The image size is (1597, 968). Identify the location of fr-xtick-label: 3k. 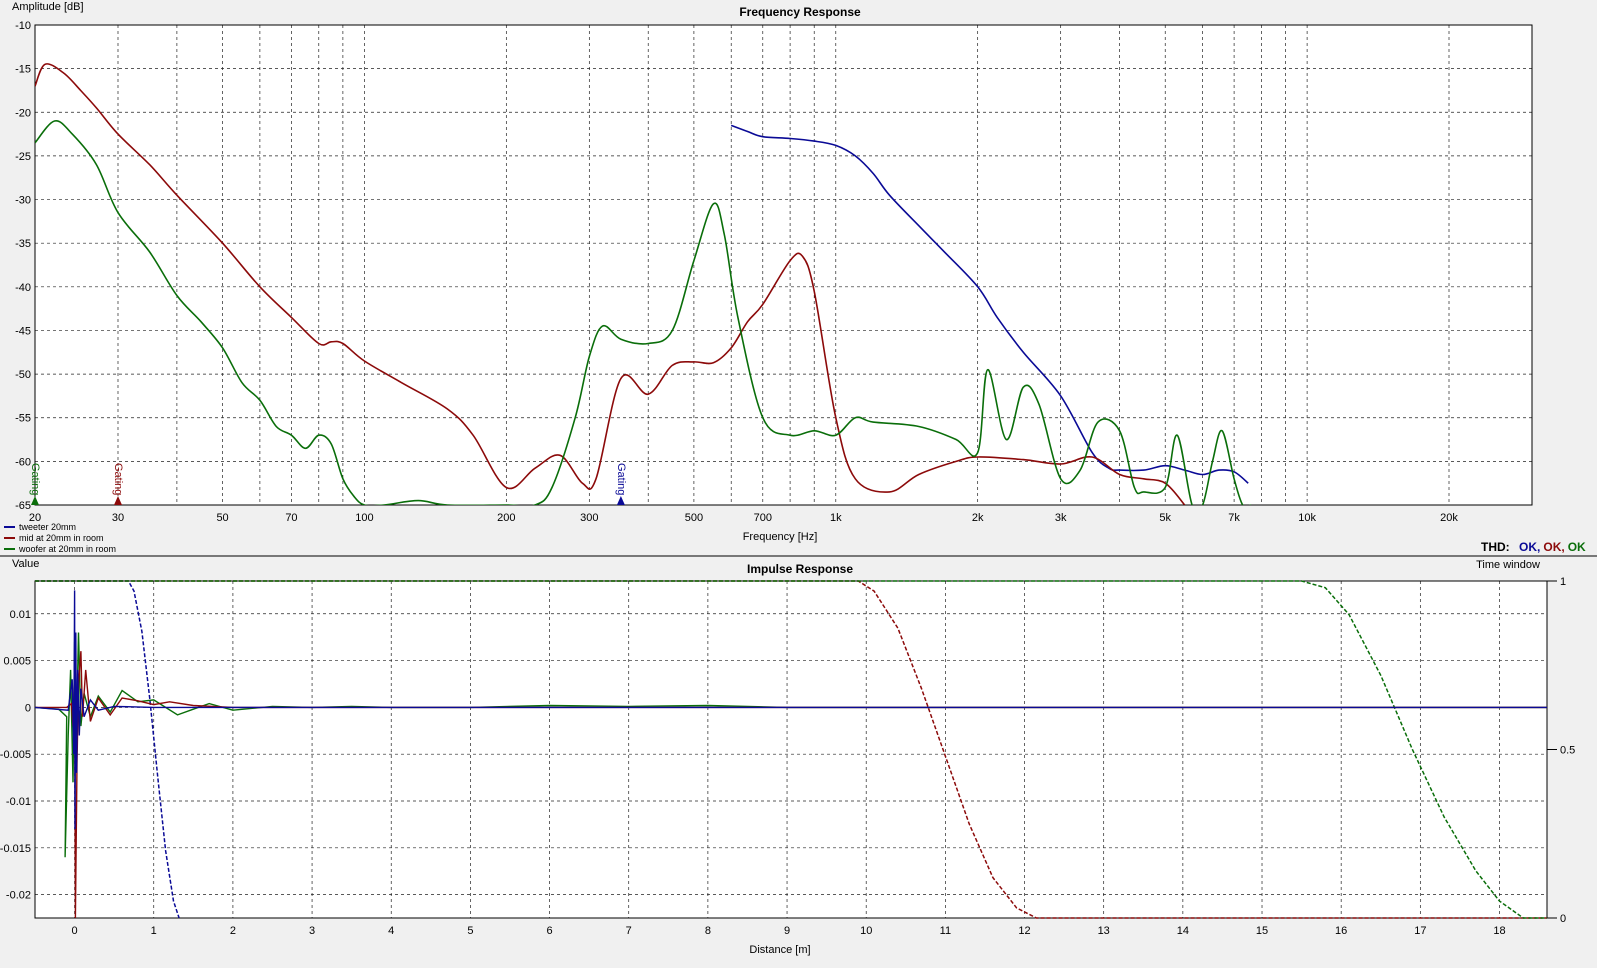
(1061, 518).